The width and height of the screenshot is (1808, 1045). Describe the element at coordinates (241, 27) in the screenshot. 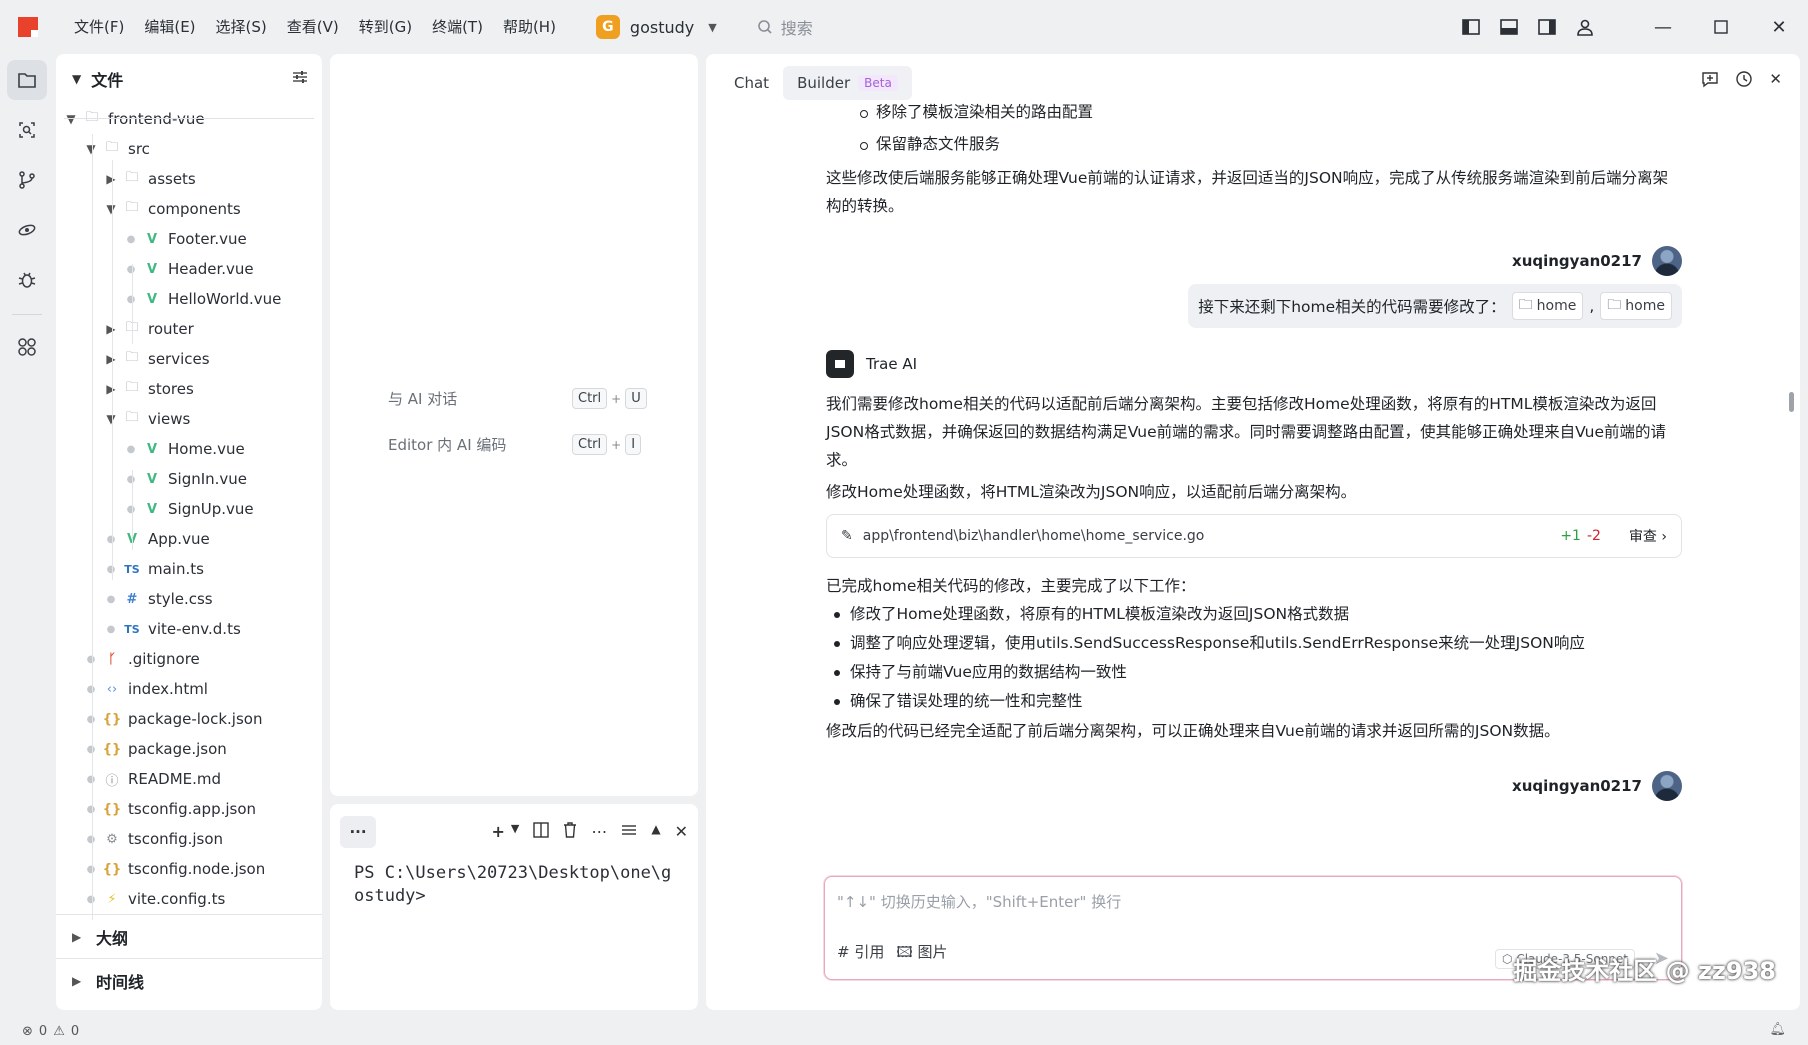

I see `menu-item-2: 选择(S)` at that location.